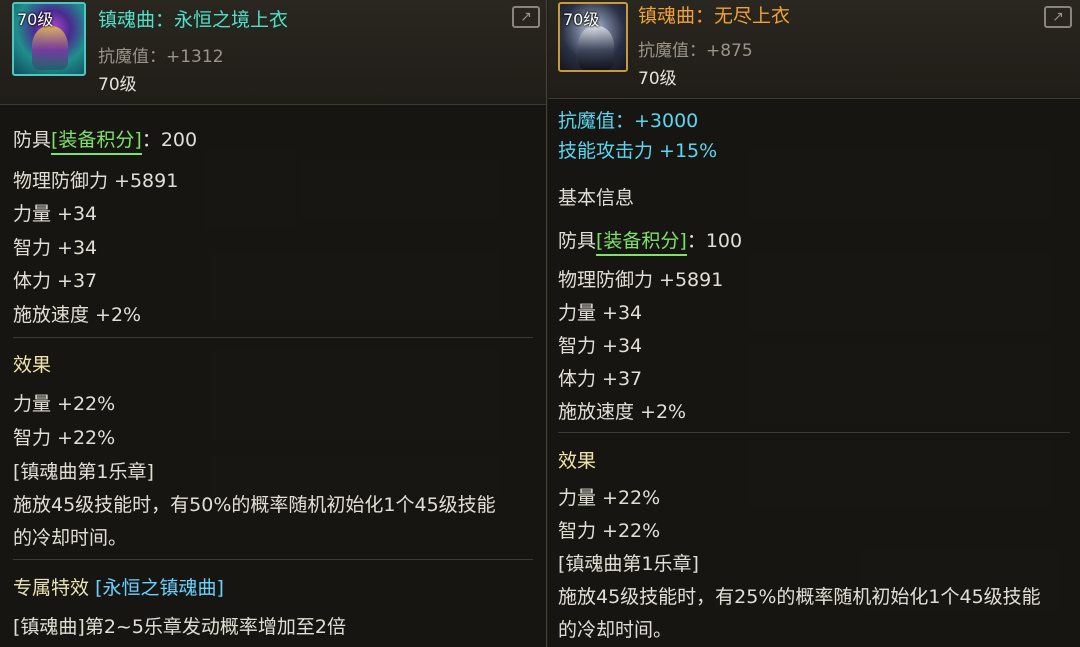 This screenshot has width=1080, height=647. I want to click on effect-description: 施放45级技能时，有50%的概率随机初始化1个45级技能, so click(254, 505).